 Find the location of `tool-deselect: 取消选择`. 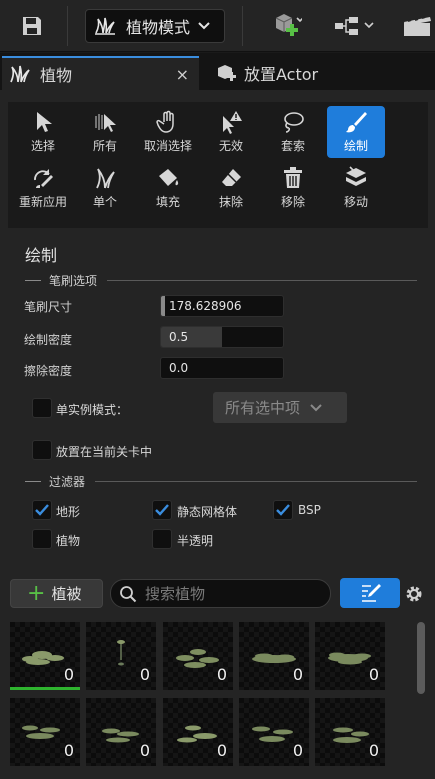

tool-deselect: 取消选择 is located at coordinates (168, 132).